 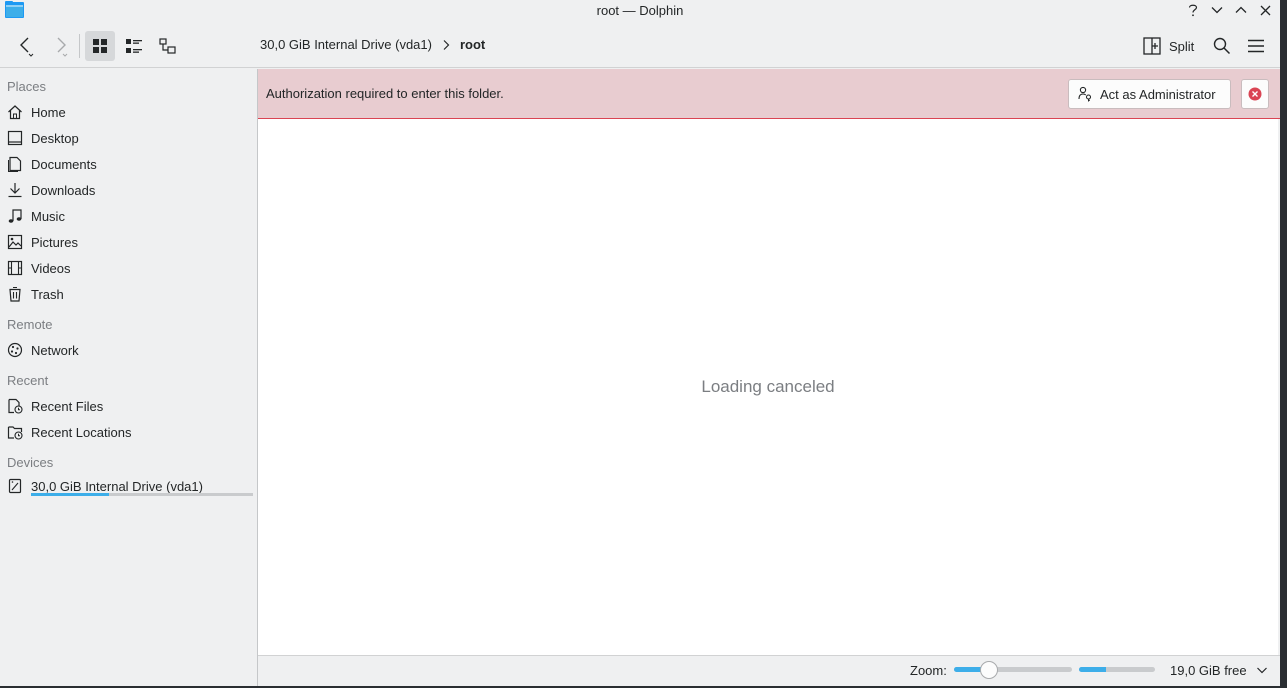 I want to click on hamburger-menu-icon, so click(x=1256, y=46).